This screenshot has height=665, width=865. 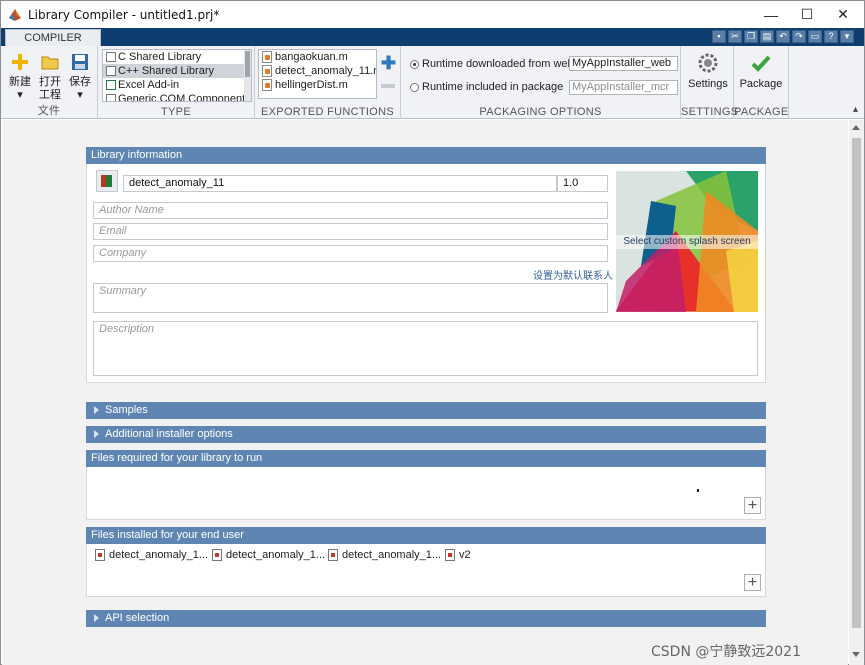 I want to click on save-dropdown-icon: ▾, so click(x=80, y=95).